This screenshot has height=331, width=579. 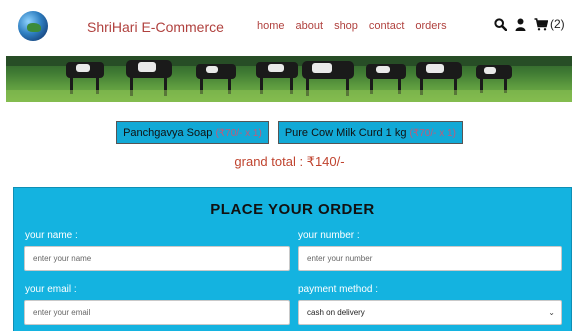 What do you see at coordinates (33, 26) in the screenshot?
I see `logo-icon` at bounding box center [33, 26].